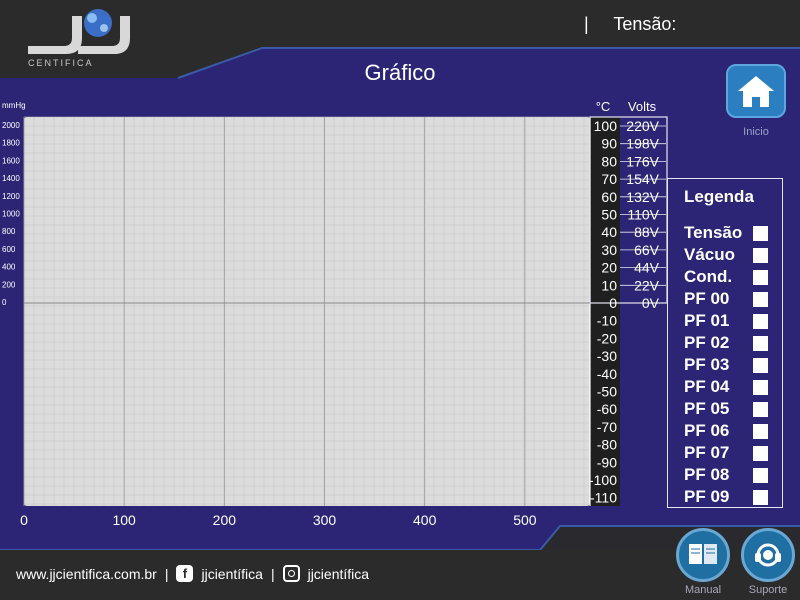  What do you see at coordinates (609, 179) in the screenshot?
I see `temp-tick-label: 70` at bounding box center [609, 179].